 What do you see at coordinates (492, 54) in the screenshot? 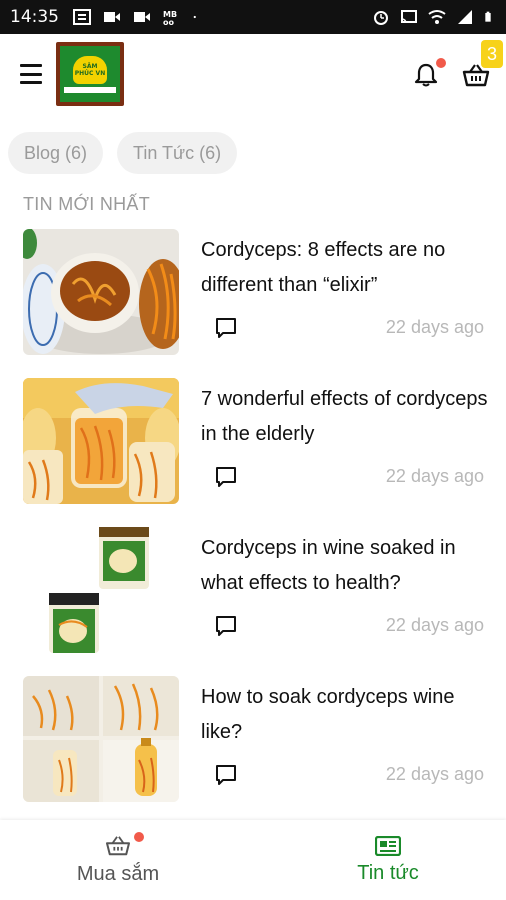
I see `cart-count-badge: 3` at bounding box center [492, 54].